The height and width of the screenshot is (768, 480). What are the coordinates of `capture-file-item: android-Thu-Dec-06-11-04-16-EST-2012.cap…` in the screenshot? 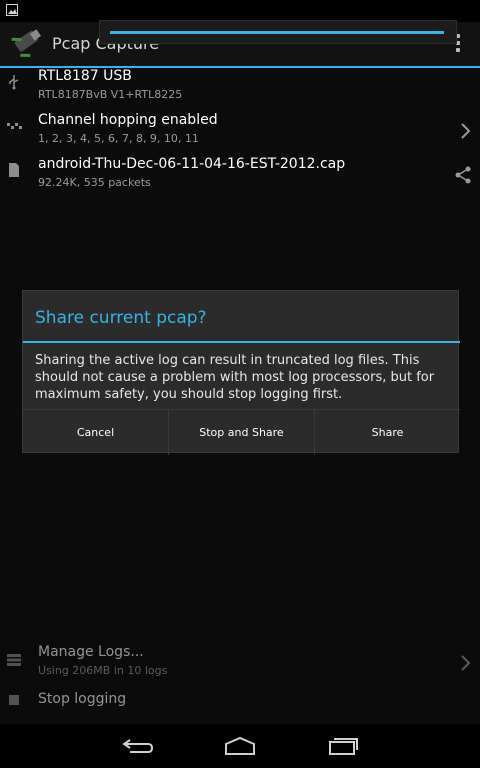 It's located at (240, 176).